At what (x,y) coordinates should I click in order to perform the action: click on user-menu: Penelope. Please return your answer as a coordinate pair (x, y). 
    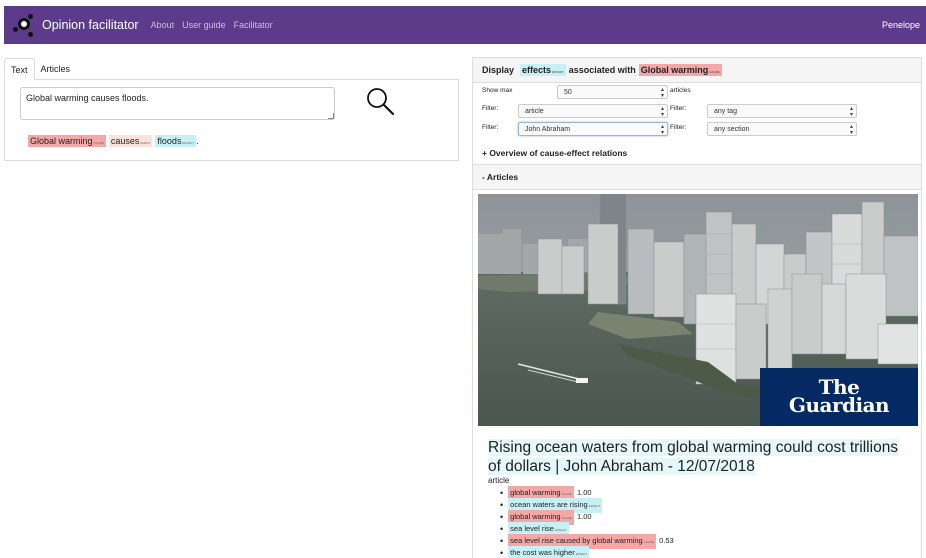
    Looking at the image, I should click on (901, 25).